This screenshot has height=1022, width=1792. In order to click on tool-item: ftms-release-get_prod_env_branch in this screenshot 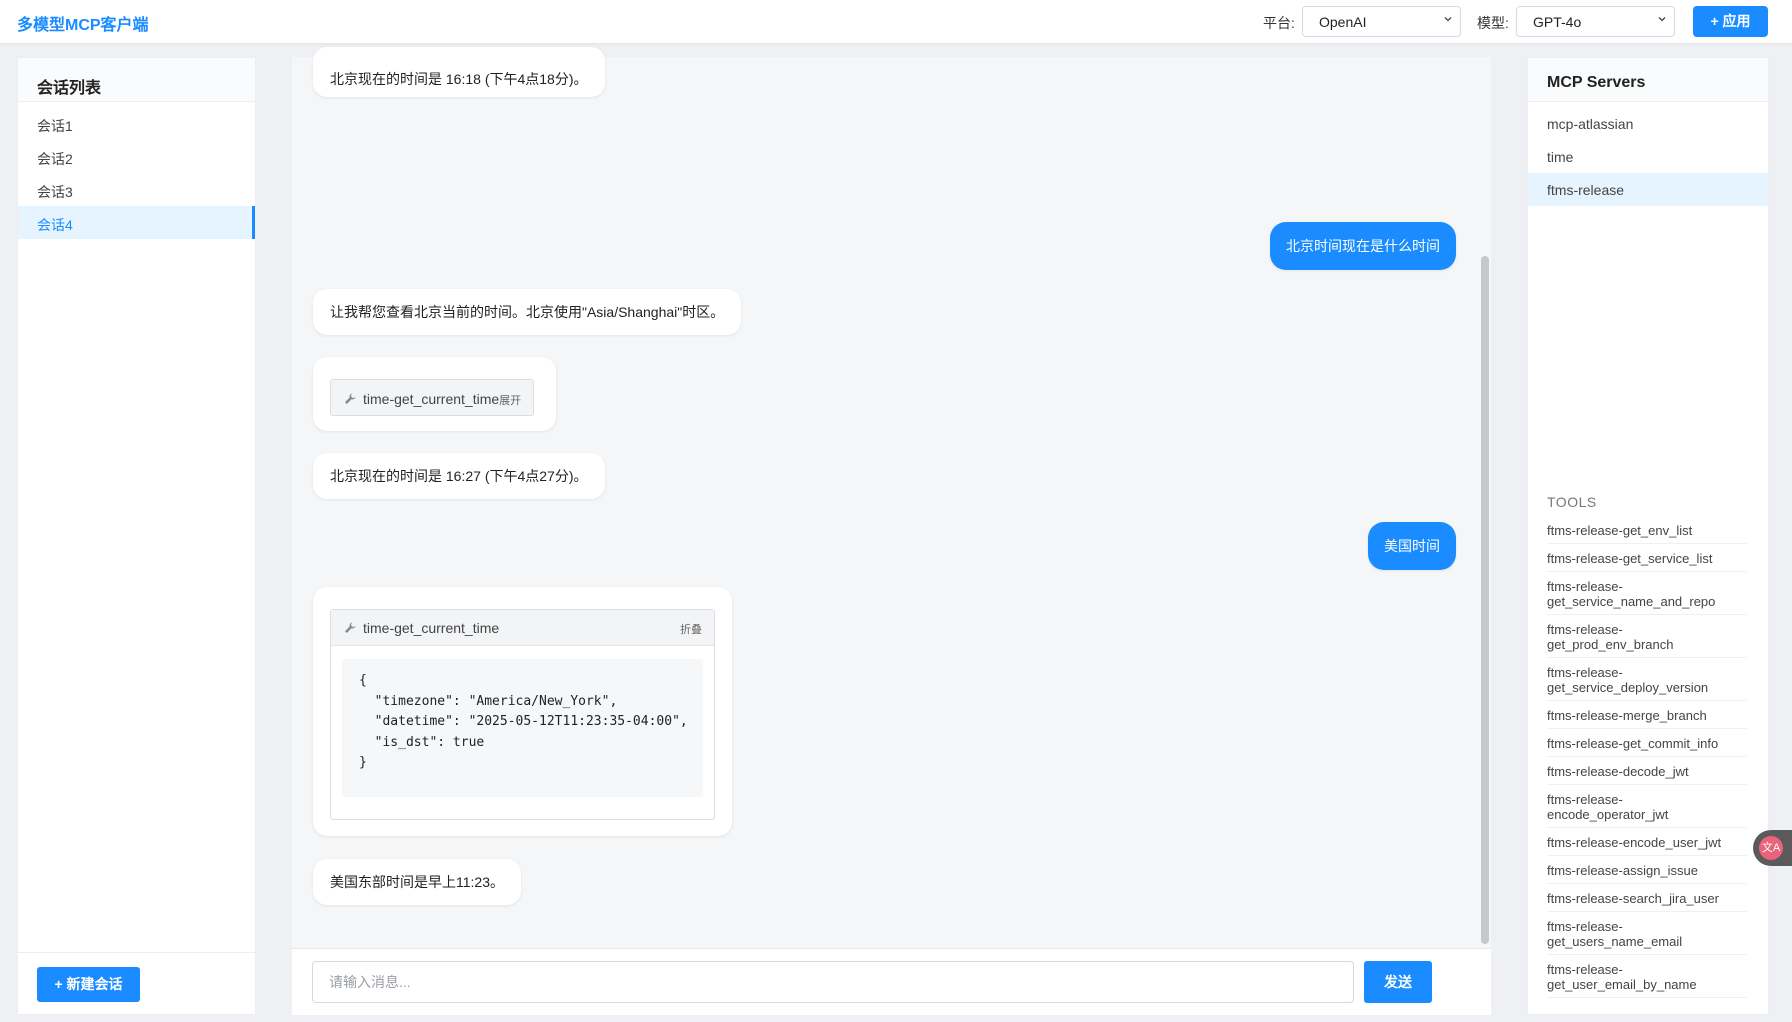, I will do `click(1647, 639)`.